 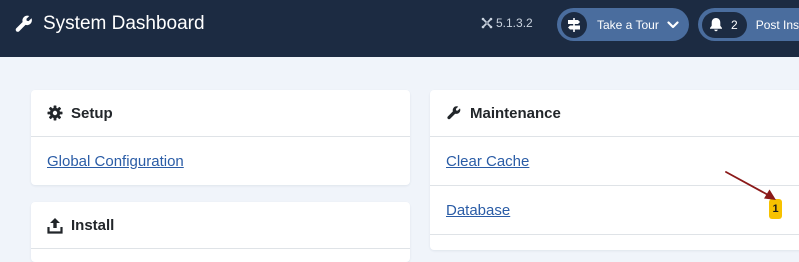 What do you see at coordinates (514, 23) in the screenshot?
I see `version-text: 5.1.3.2` at bounding box center [514, 23].